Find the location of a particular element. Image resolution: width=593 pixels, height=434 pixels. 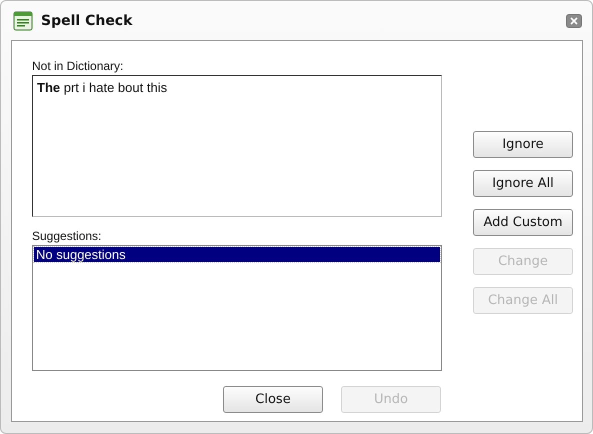

dialog-button: Ignore is located at coordinates (523, 144).